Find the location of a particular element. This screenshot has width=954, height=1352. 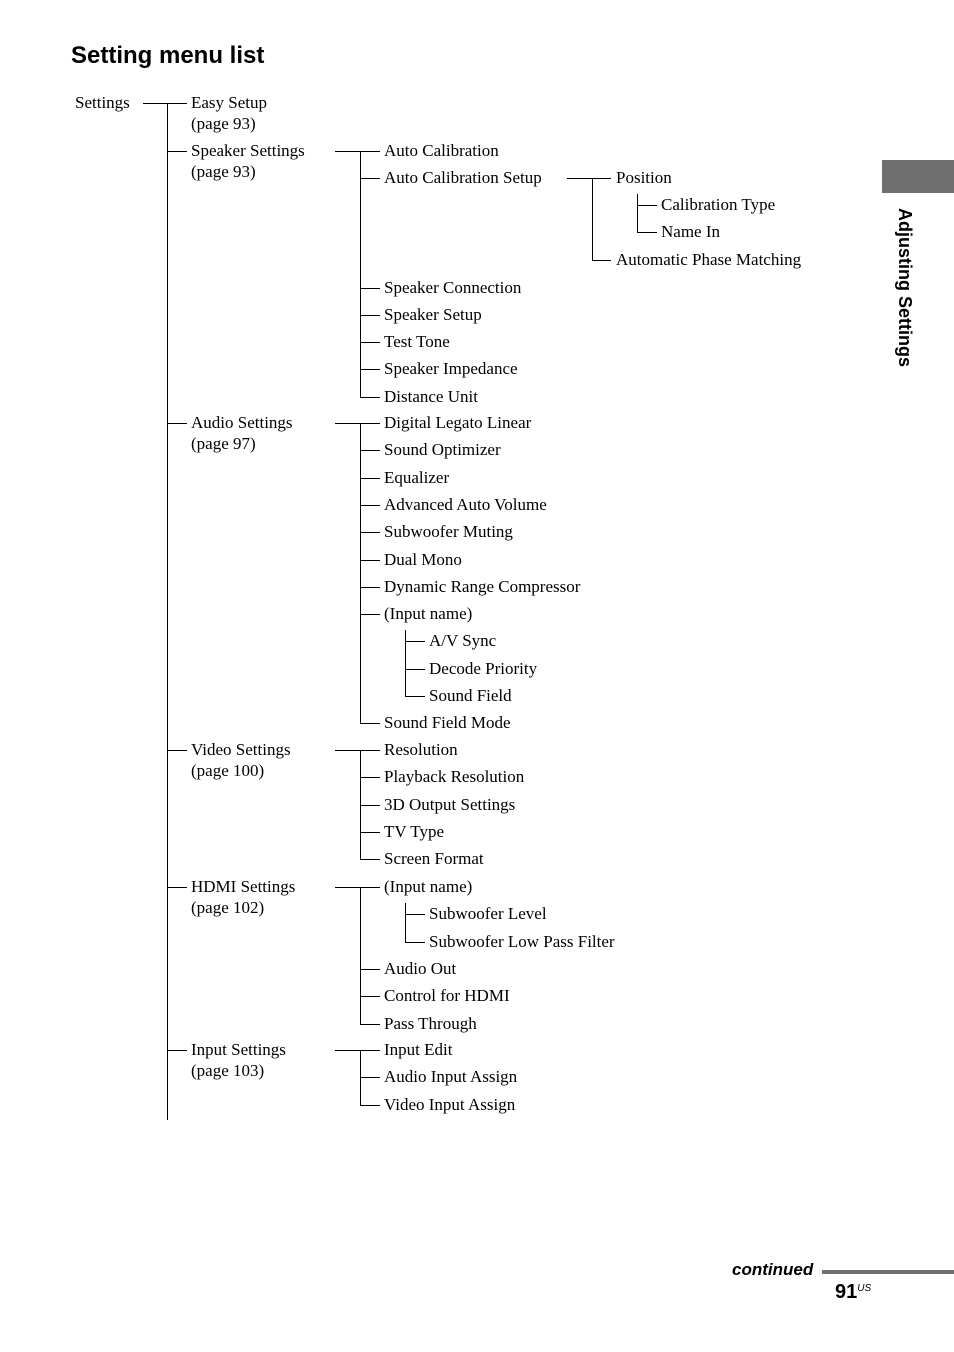

menu-item: Playback Resolution is located at coordinates (454, 777).